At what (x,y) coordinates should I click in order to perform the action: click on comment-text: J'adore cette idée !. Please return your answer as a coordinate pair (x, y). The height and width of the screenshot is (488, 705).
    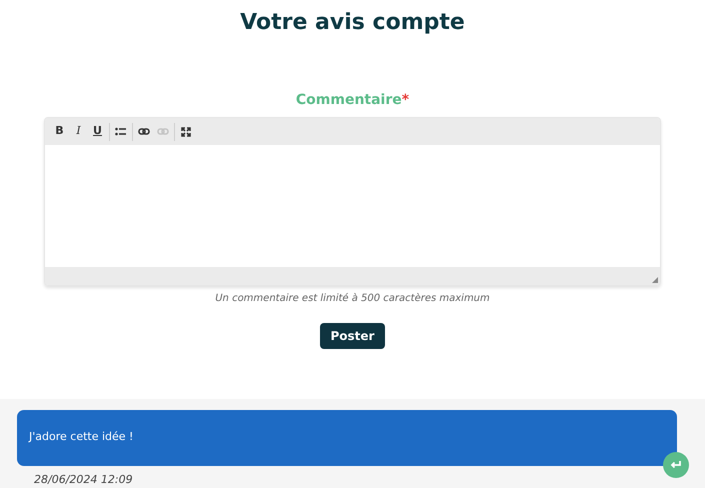
    Looking at the image, I should click on (81, 437).